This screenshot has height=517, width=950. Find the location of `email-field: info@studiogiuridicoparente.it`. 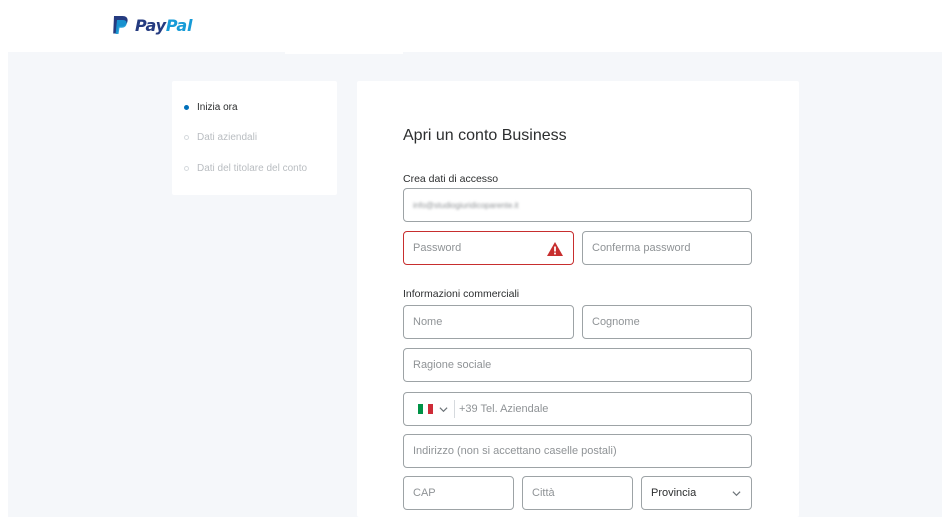

email-field: info@studiogiuridicoparente.it is located at coordinates (577, 205).